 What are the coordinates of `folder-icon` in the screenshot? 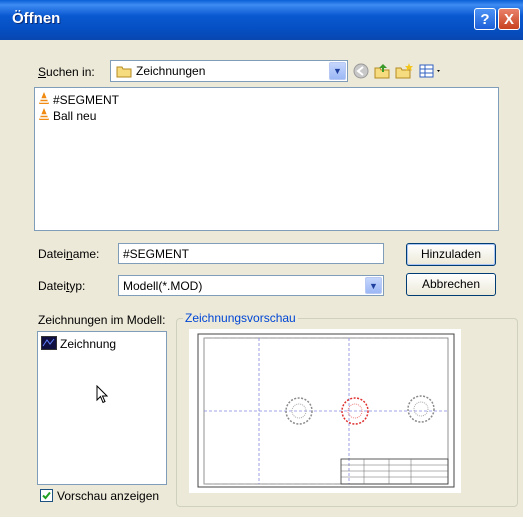 It's located at (124, 73).